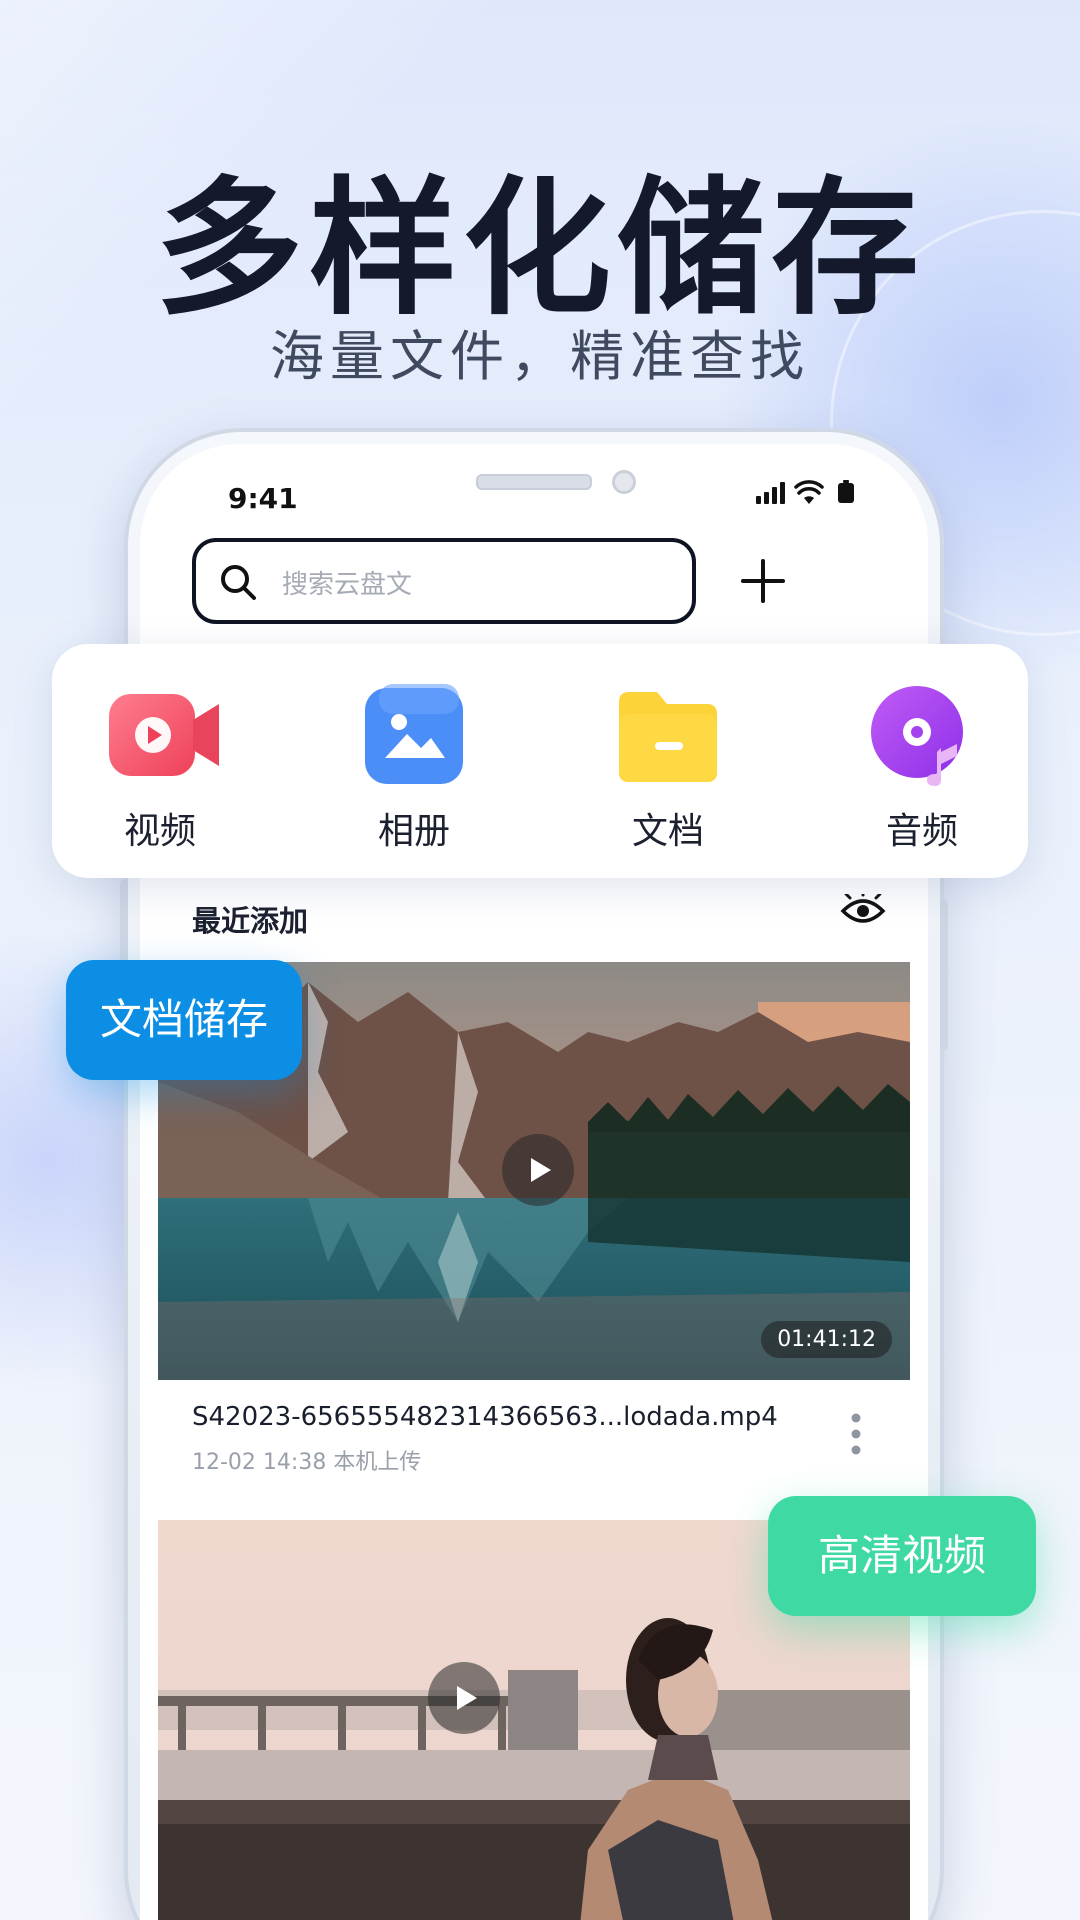 This screenshot has width=1080, height=1920. What do you see at coordinates (863, 910) in the screenshot?
I see `eye-icon` at bounding box center [863, 910].